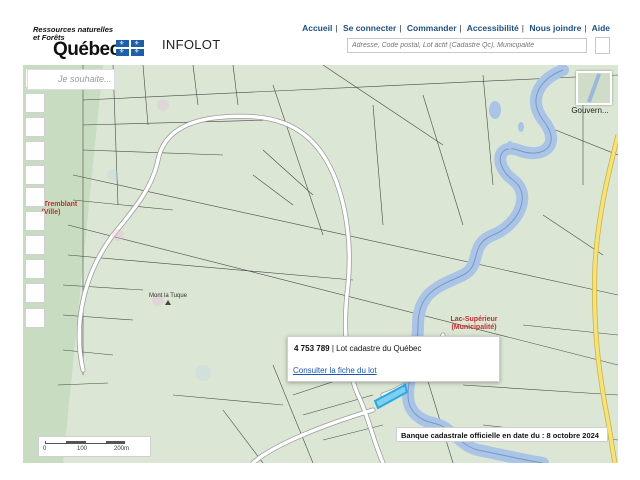 Image resolution: width=640 pixels, height=480 pixels. Describe the element at coordinates (130, 48) in the screenshot. I see `fleurdelise-flag-icon: ⚜ ⚜ ⚜ ⚜` at that location.